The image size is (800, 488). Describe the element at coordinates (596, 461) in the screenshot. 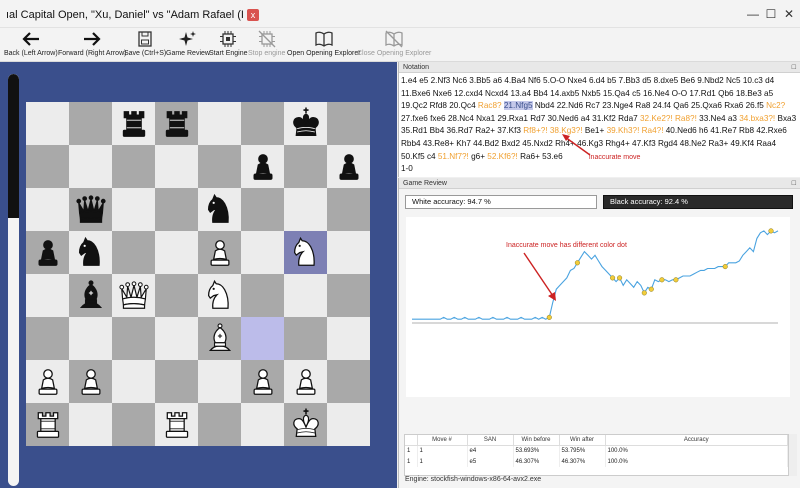

I see `table-row: 1 1 e5 46.307% 46.307% 100.0%` at that location.